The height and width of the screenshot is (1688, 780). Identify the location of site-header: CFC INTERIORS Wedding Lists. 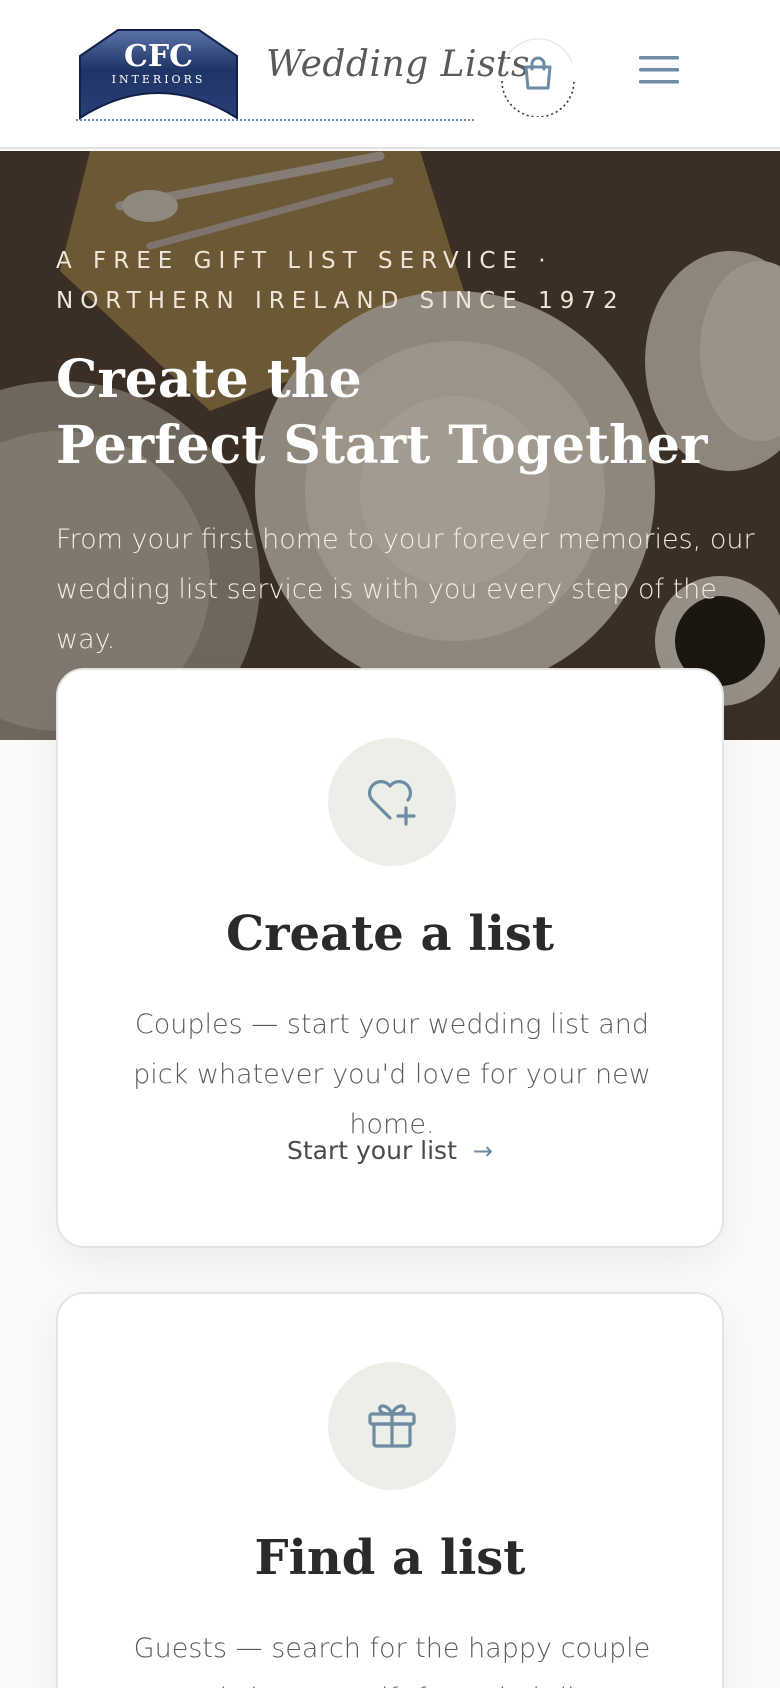
(390, 74).